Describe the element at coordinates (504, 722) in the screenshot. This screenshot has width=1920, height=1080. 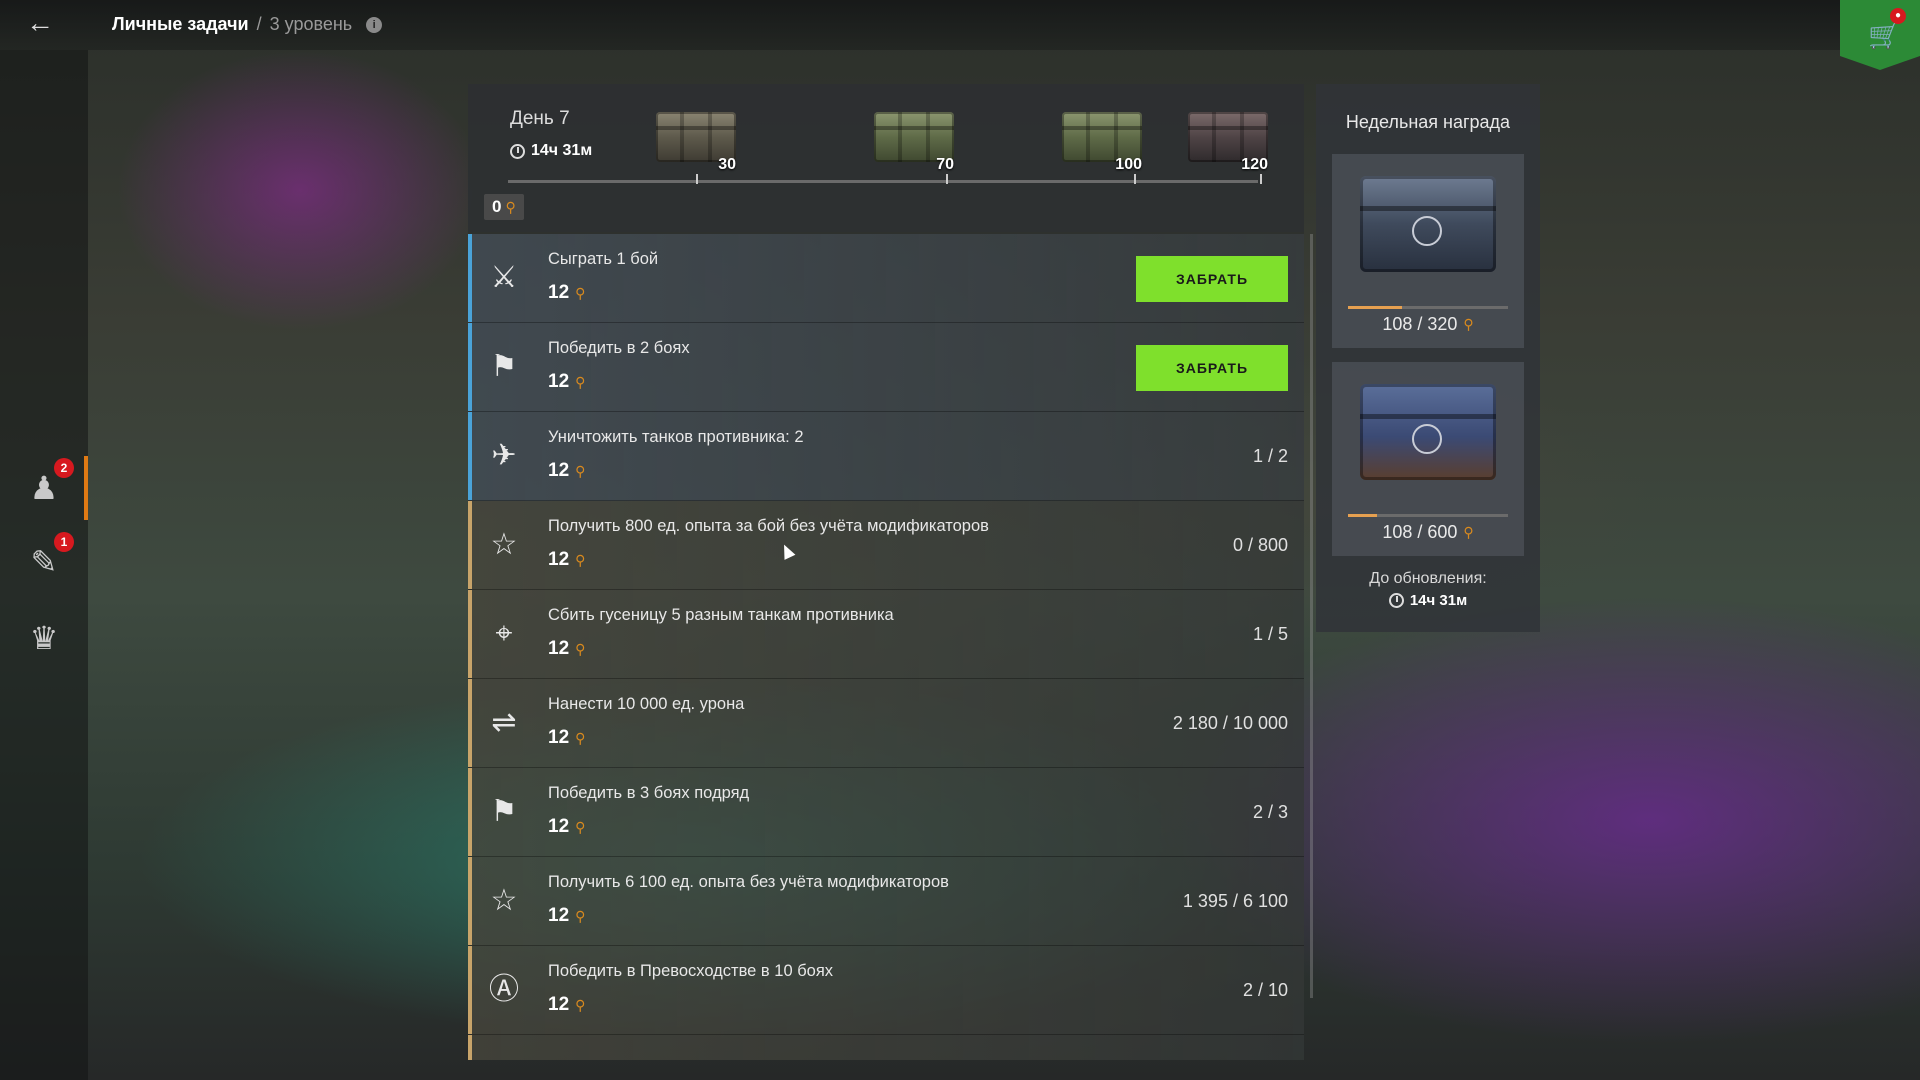
I see `damage-icon: ⇌` at that location.